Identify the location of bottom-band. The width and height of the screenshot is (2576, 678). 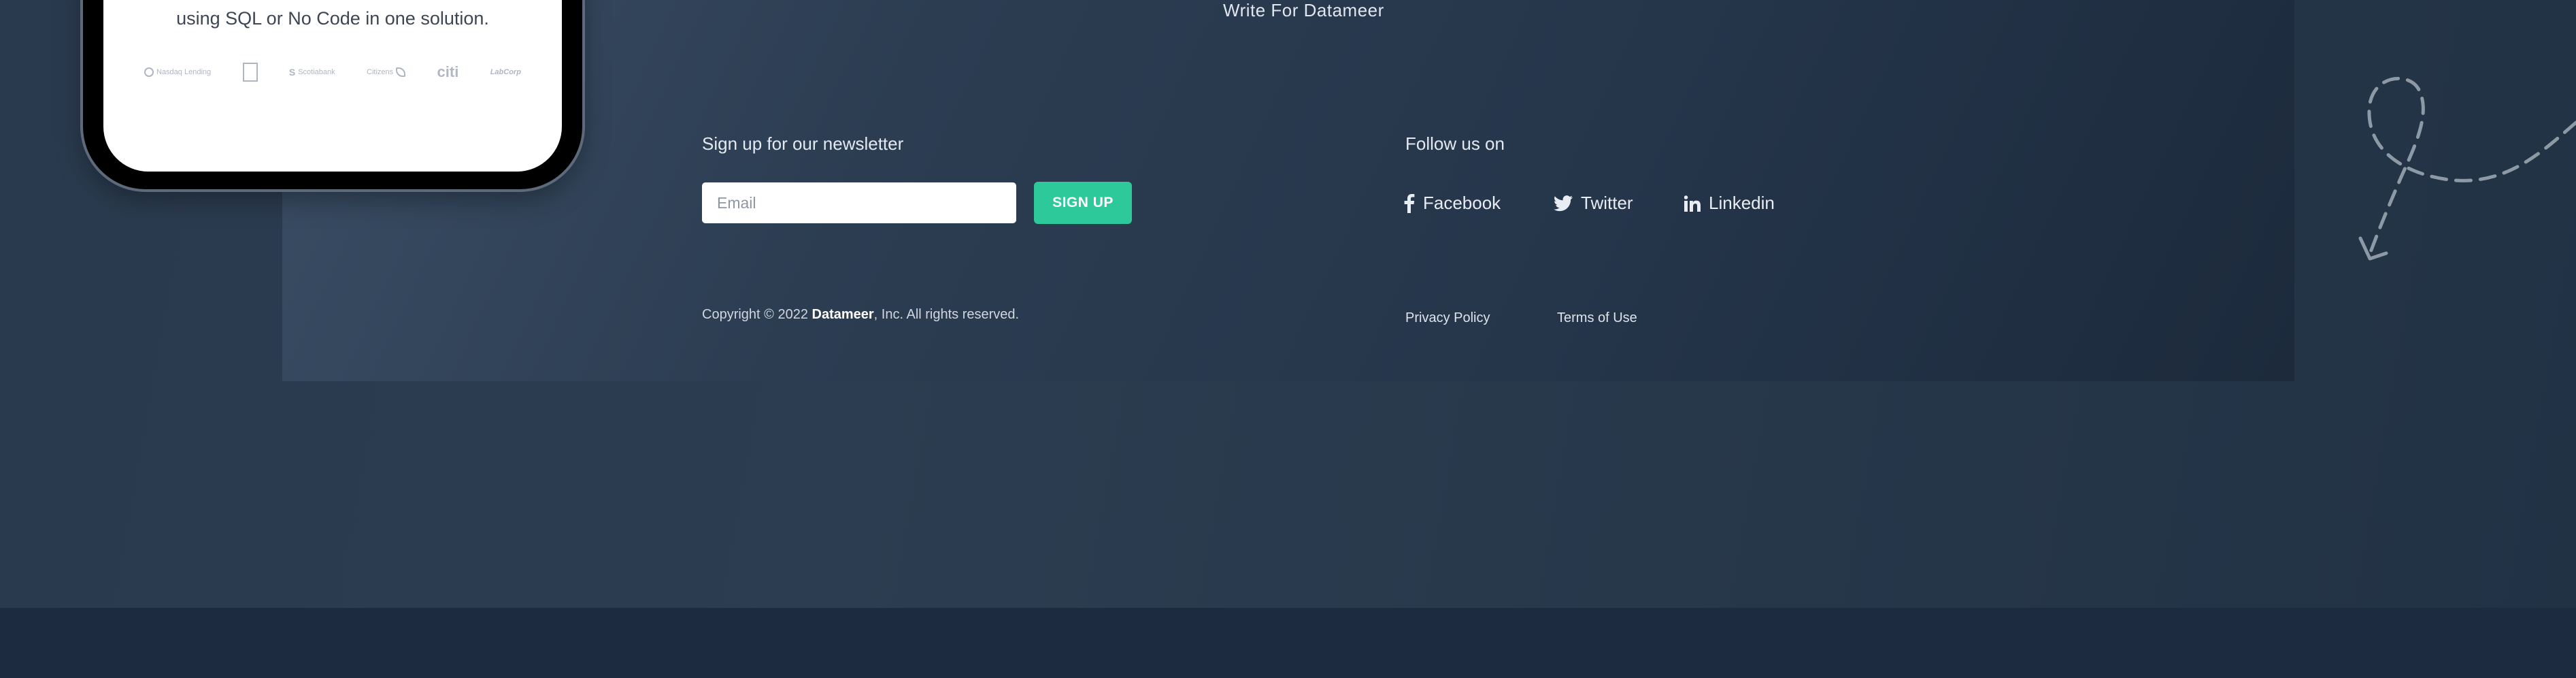
(1288, 643).